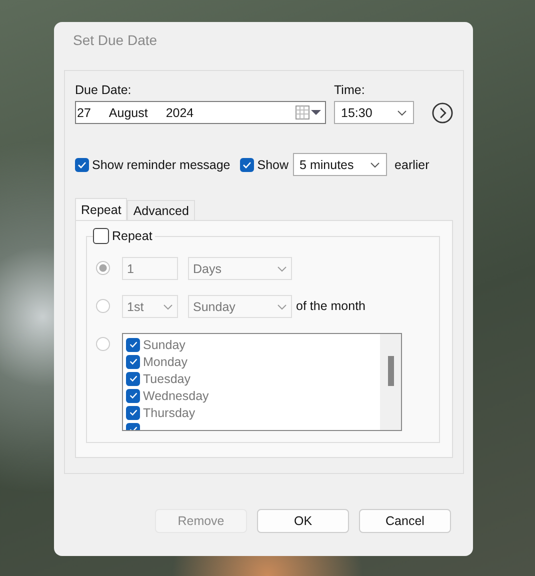 Image resolution: width=535 pixels, height=576 pixels. Describe the element at coordinates (150, 268) in the screenshot. I see `number-field: 1` at that location.